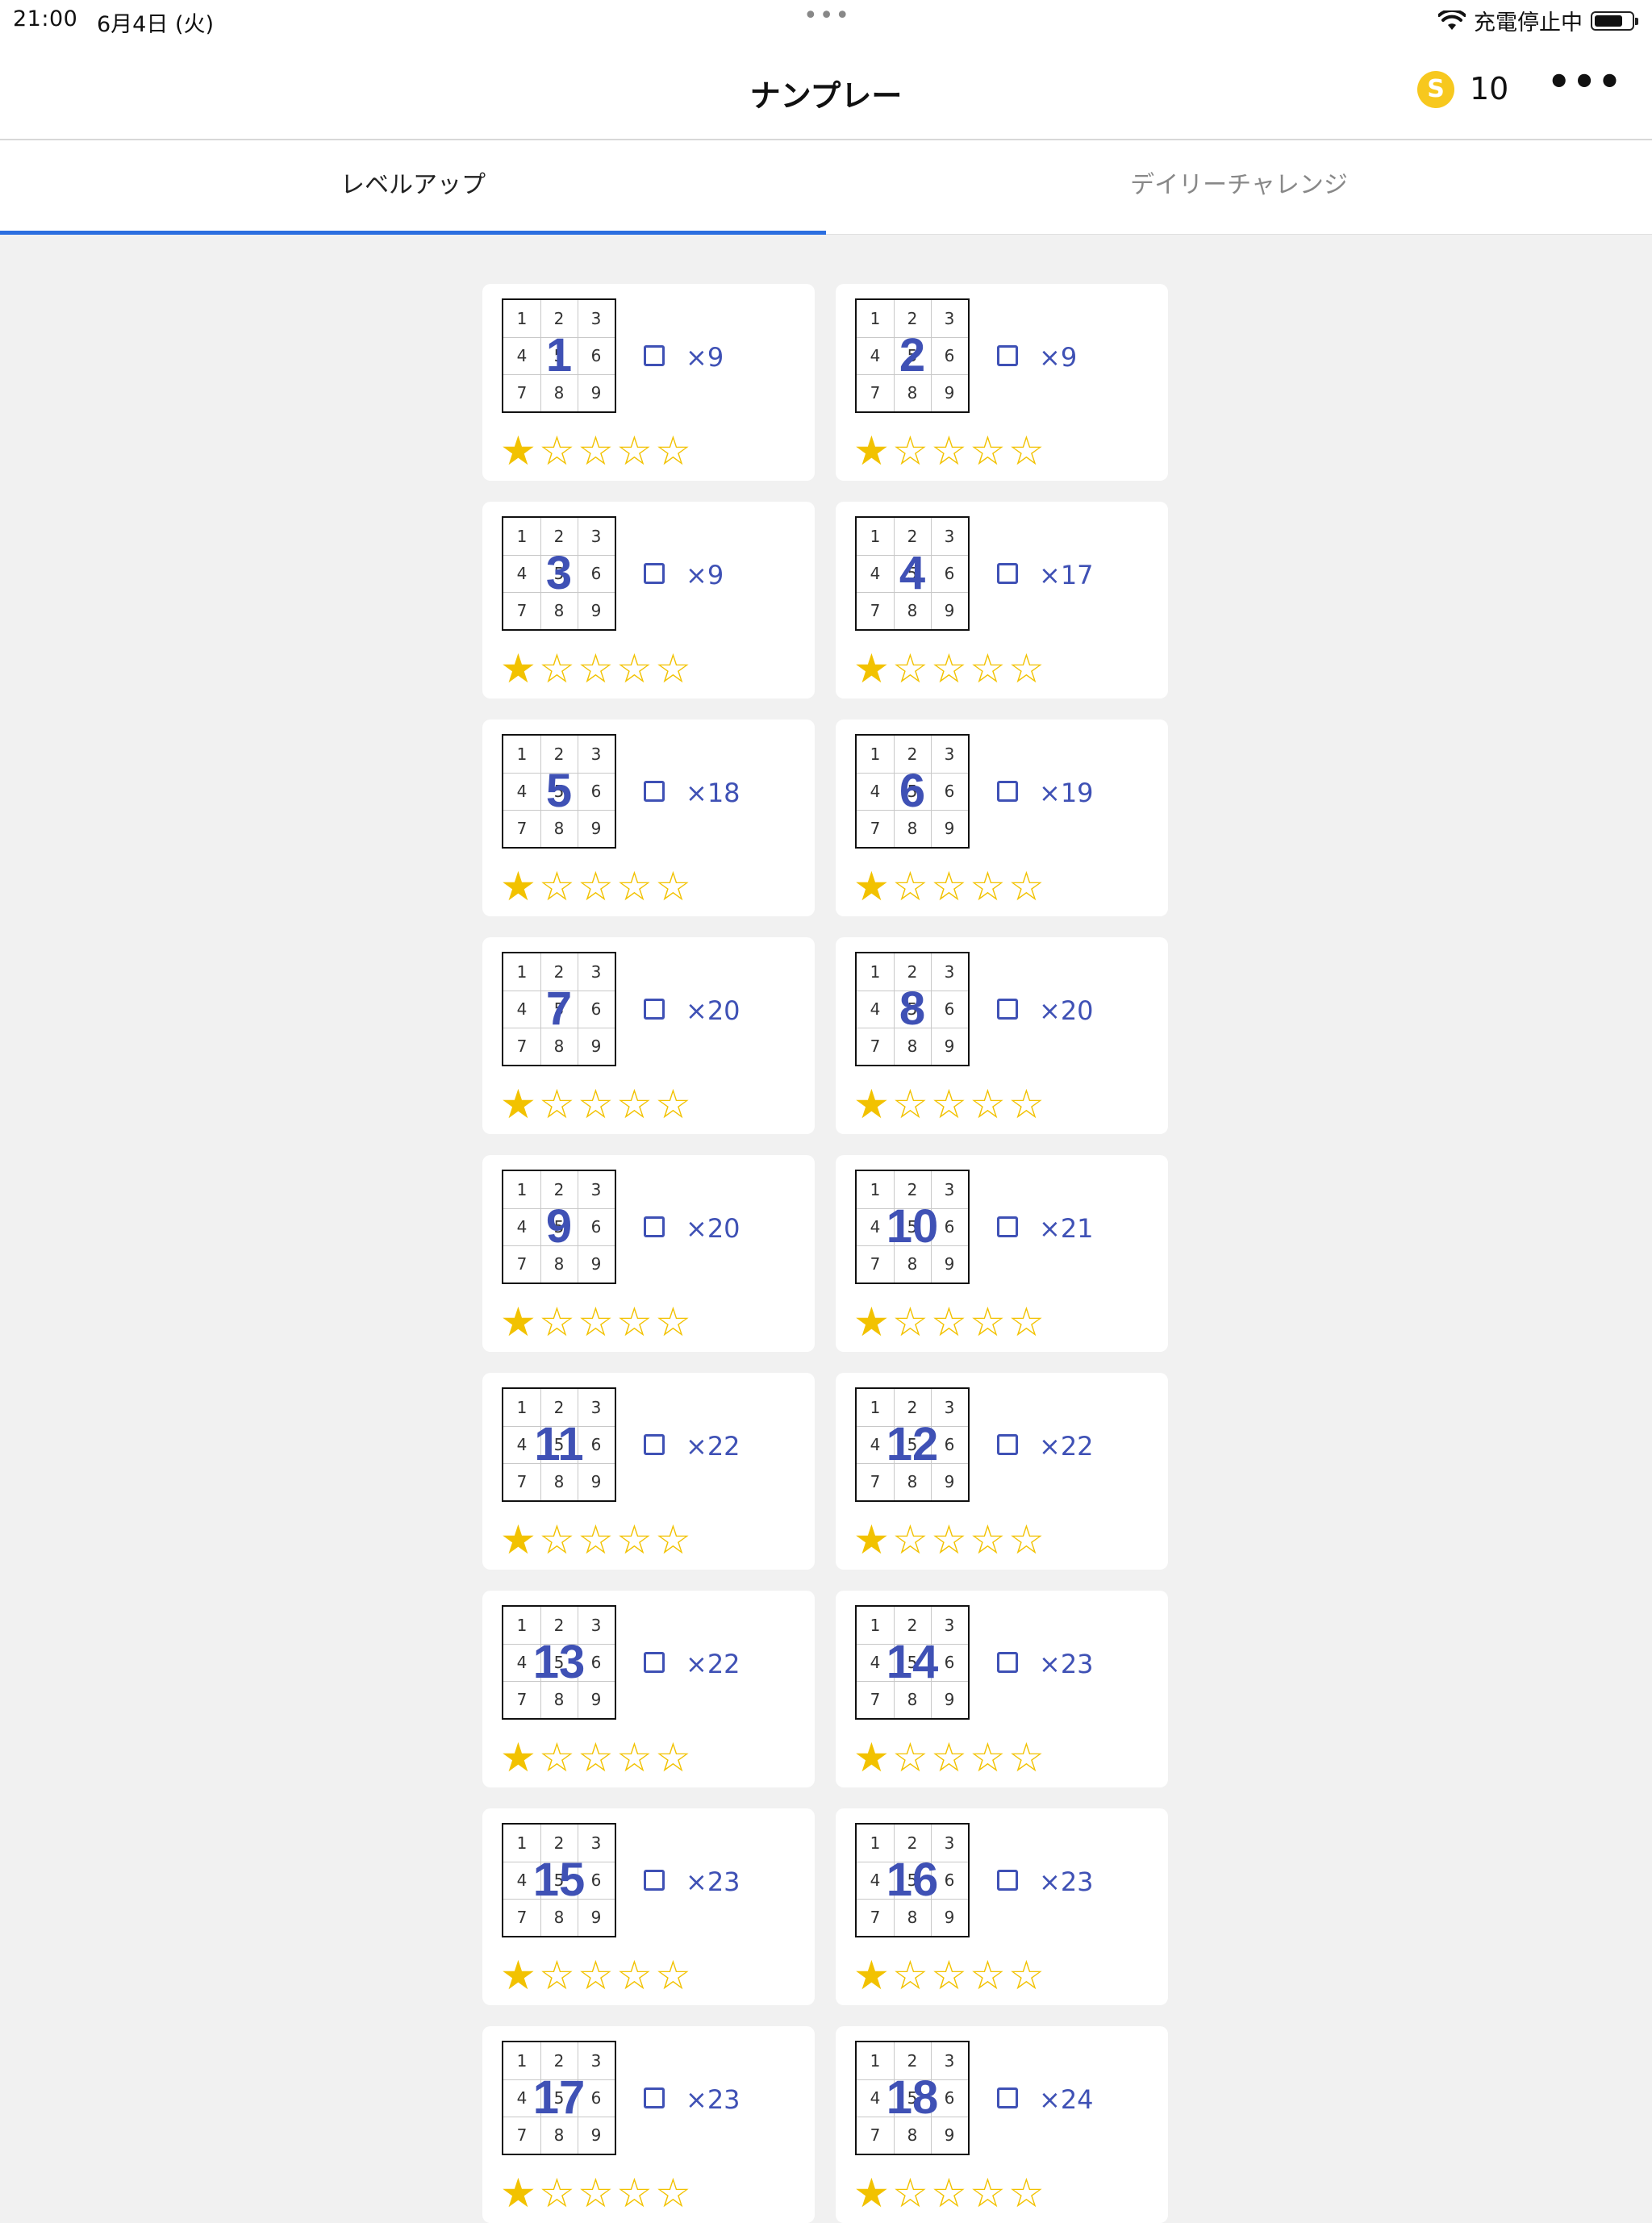  I want to click on level-card: 1 2 3 4 5 6 7 8 9 6 ×19 ★ ☆ ☆ ☆ ☆, so click(1002, 817).